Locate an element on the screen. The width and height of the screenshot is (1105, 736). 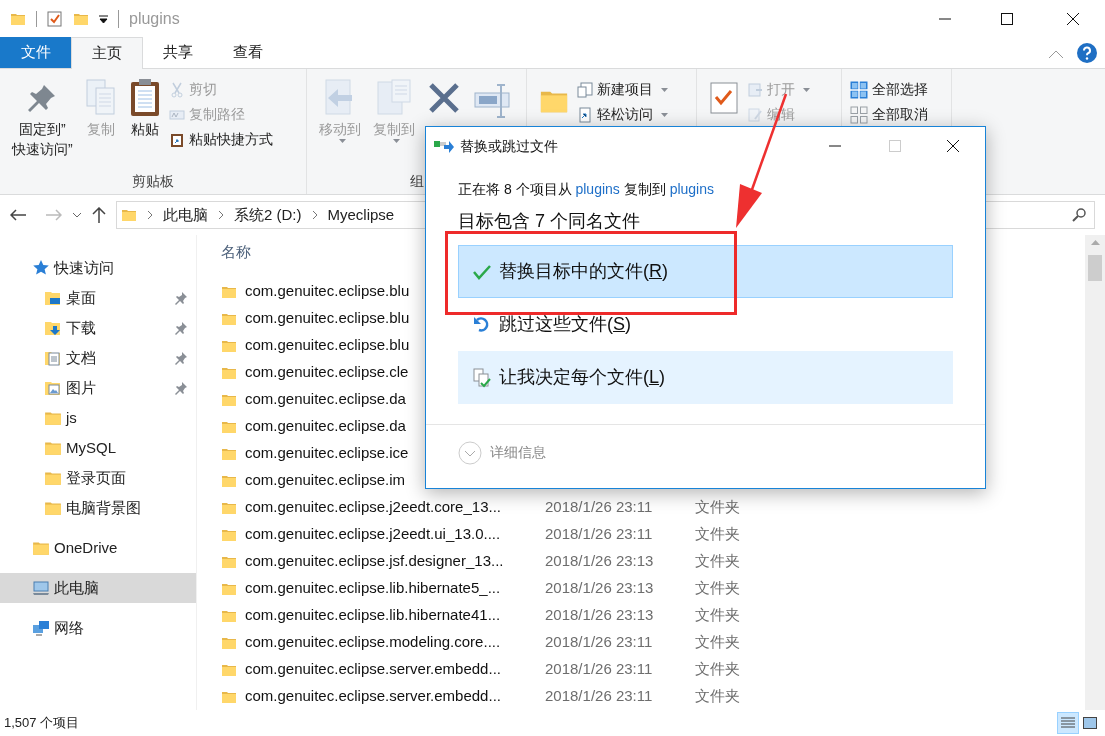
document-folder-icon is located at coordinates (53, 358).